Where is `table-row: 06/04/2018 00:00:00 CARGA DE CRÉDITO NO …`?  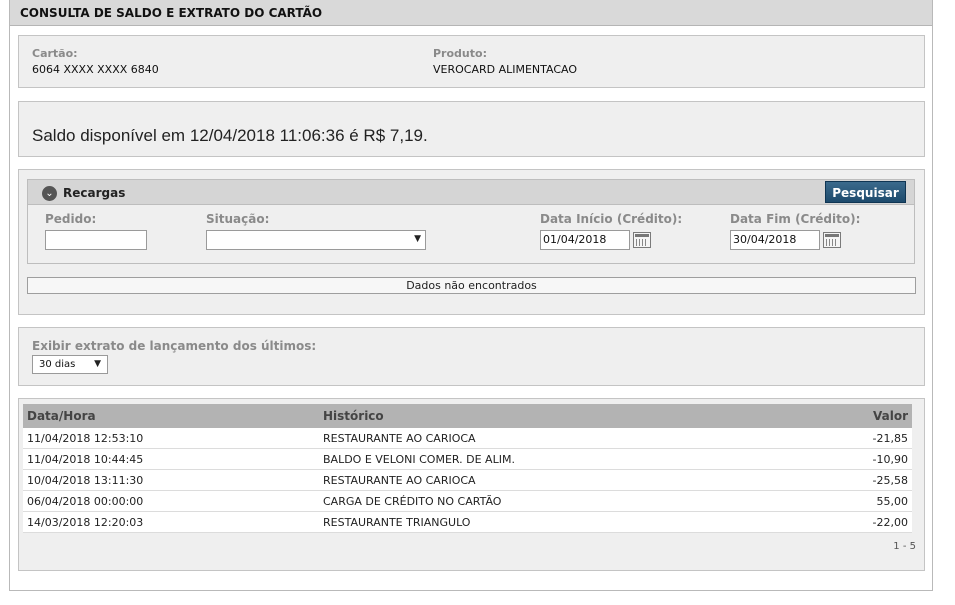
table-row: 06/04/2018 00:00:00 CARGA DE CRÉDITO NO … is located at coordinates (467, 501).